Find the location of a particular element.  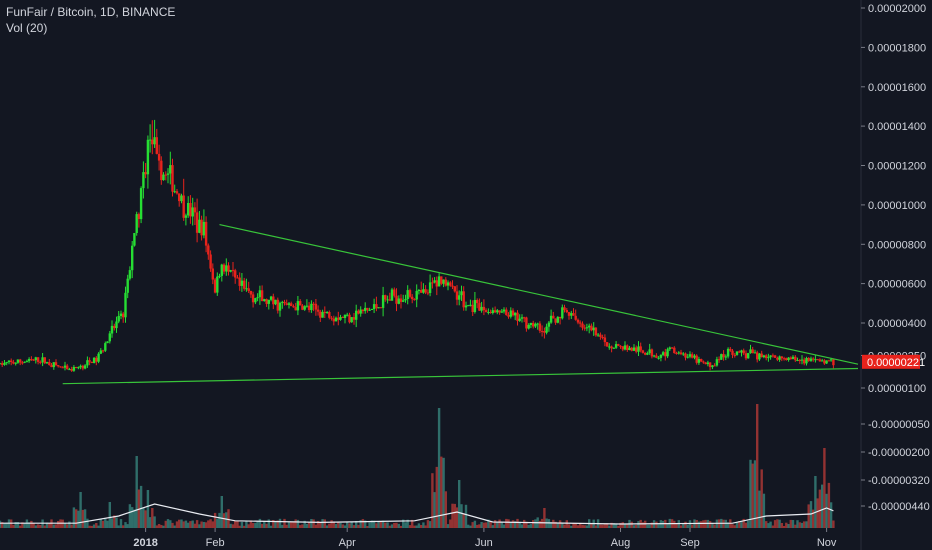

volume-tick-label: -0.00000200 is located at coordinates (899, 453).